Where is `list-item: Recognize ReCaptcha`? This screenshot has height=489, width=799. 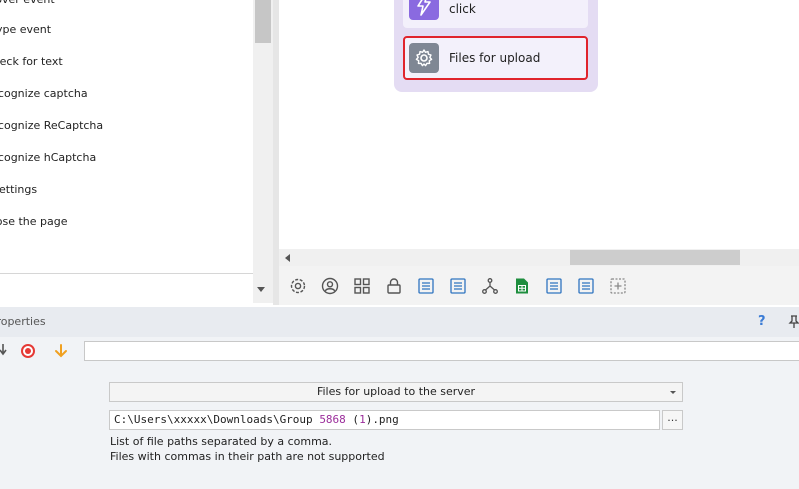 list-item: Recognize ReCaptcha is located at coordinates (51, 126).